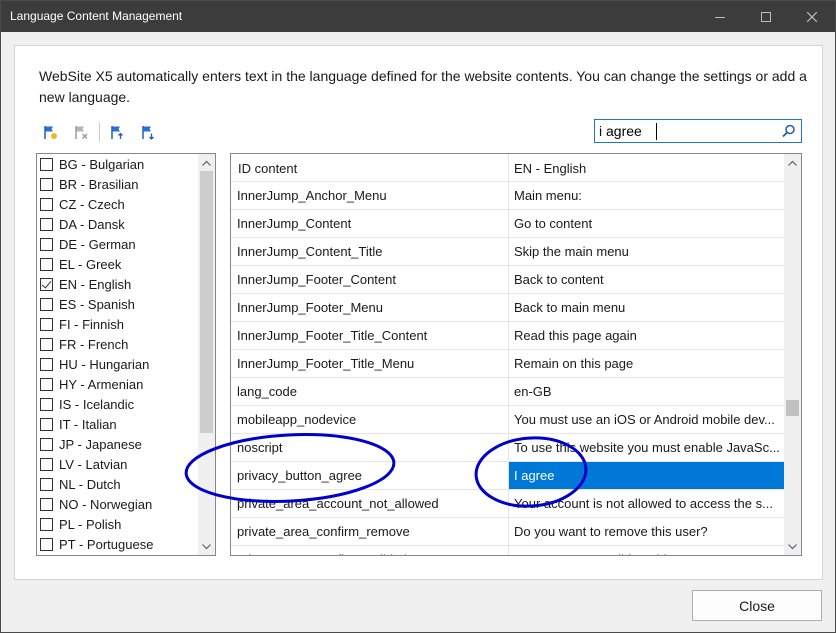 The width and height of the screenshot is (836, 634). I want to click on language-item: CZ - Czech, so click(117, 204).